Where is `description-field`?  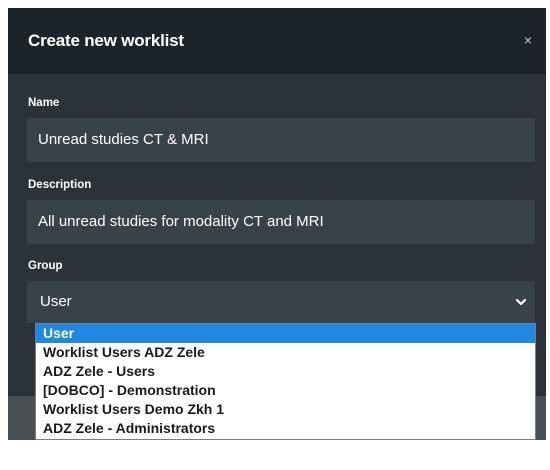
description-field is located at coordinates (281, 222).